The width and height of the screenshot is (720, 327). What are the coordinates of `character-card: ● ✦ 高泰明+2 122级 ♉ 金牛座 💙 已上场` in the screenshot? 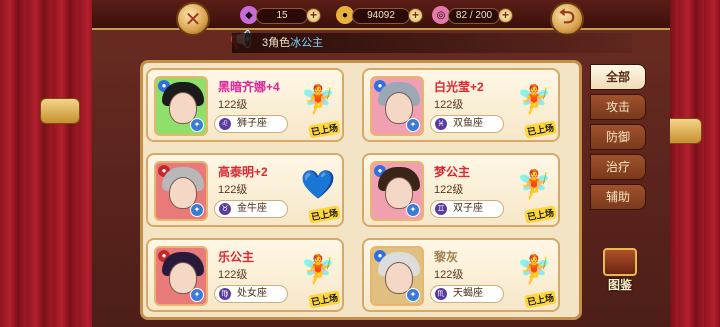 It's located at (245, 190).